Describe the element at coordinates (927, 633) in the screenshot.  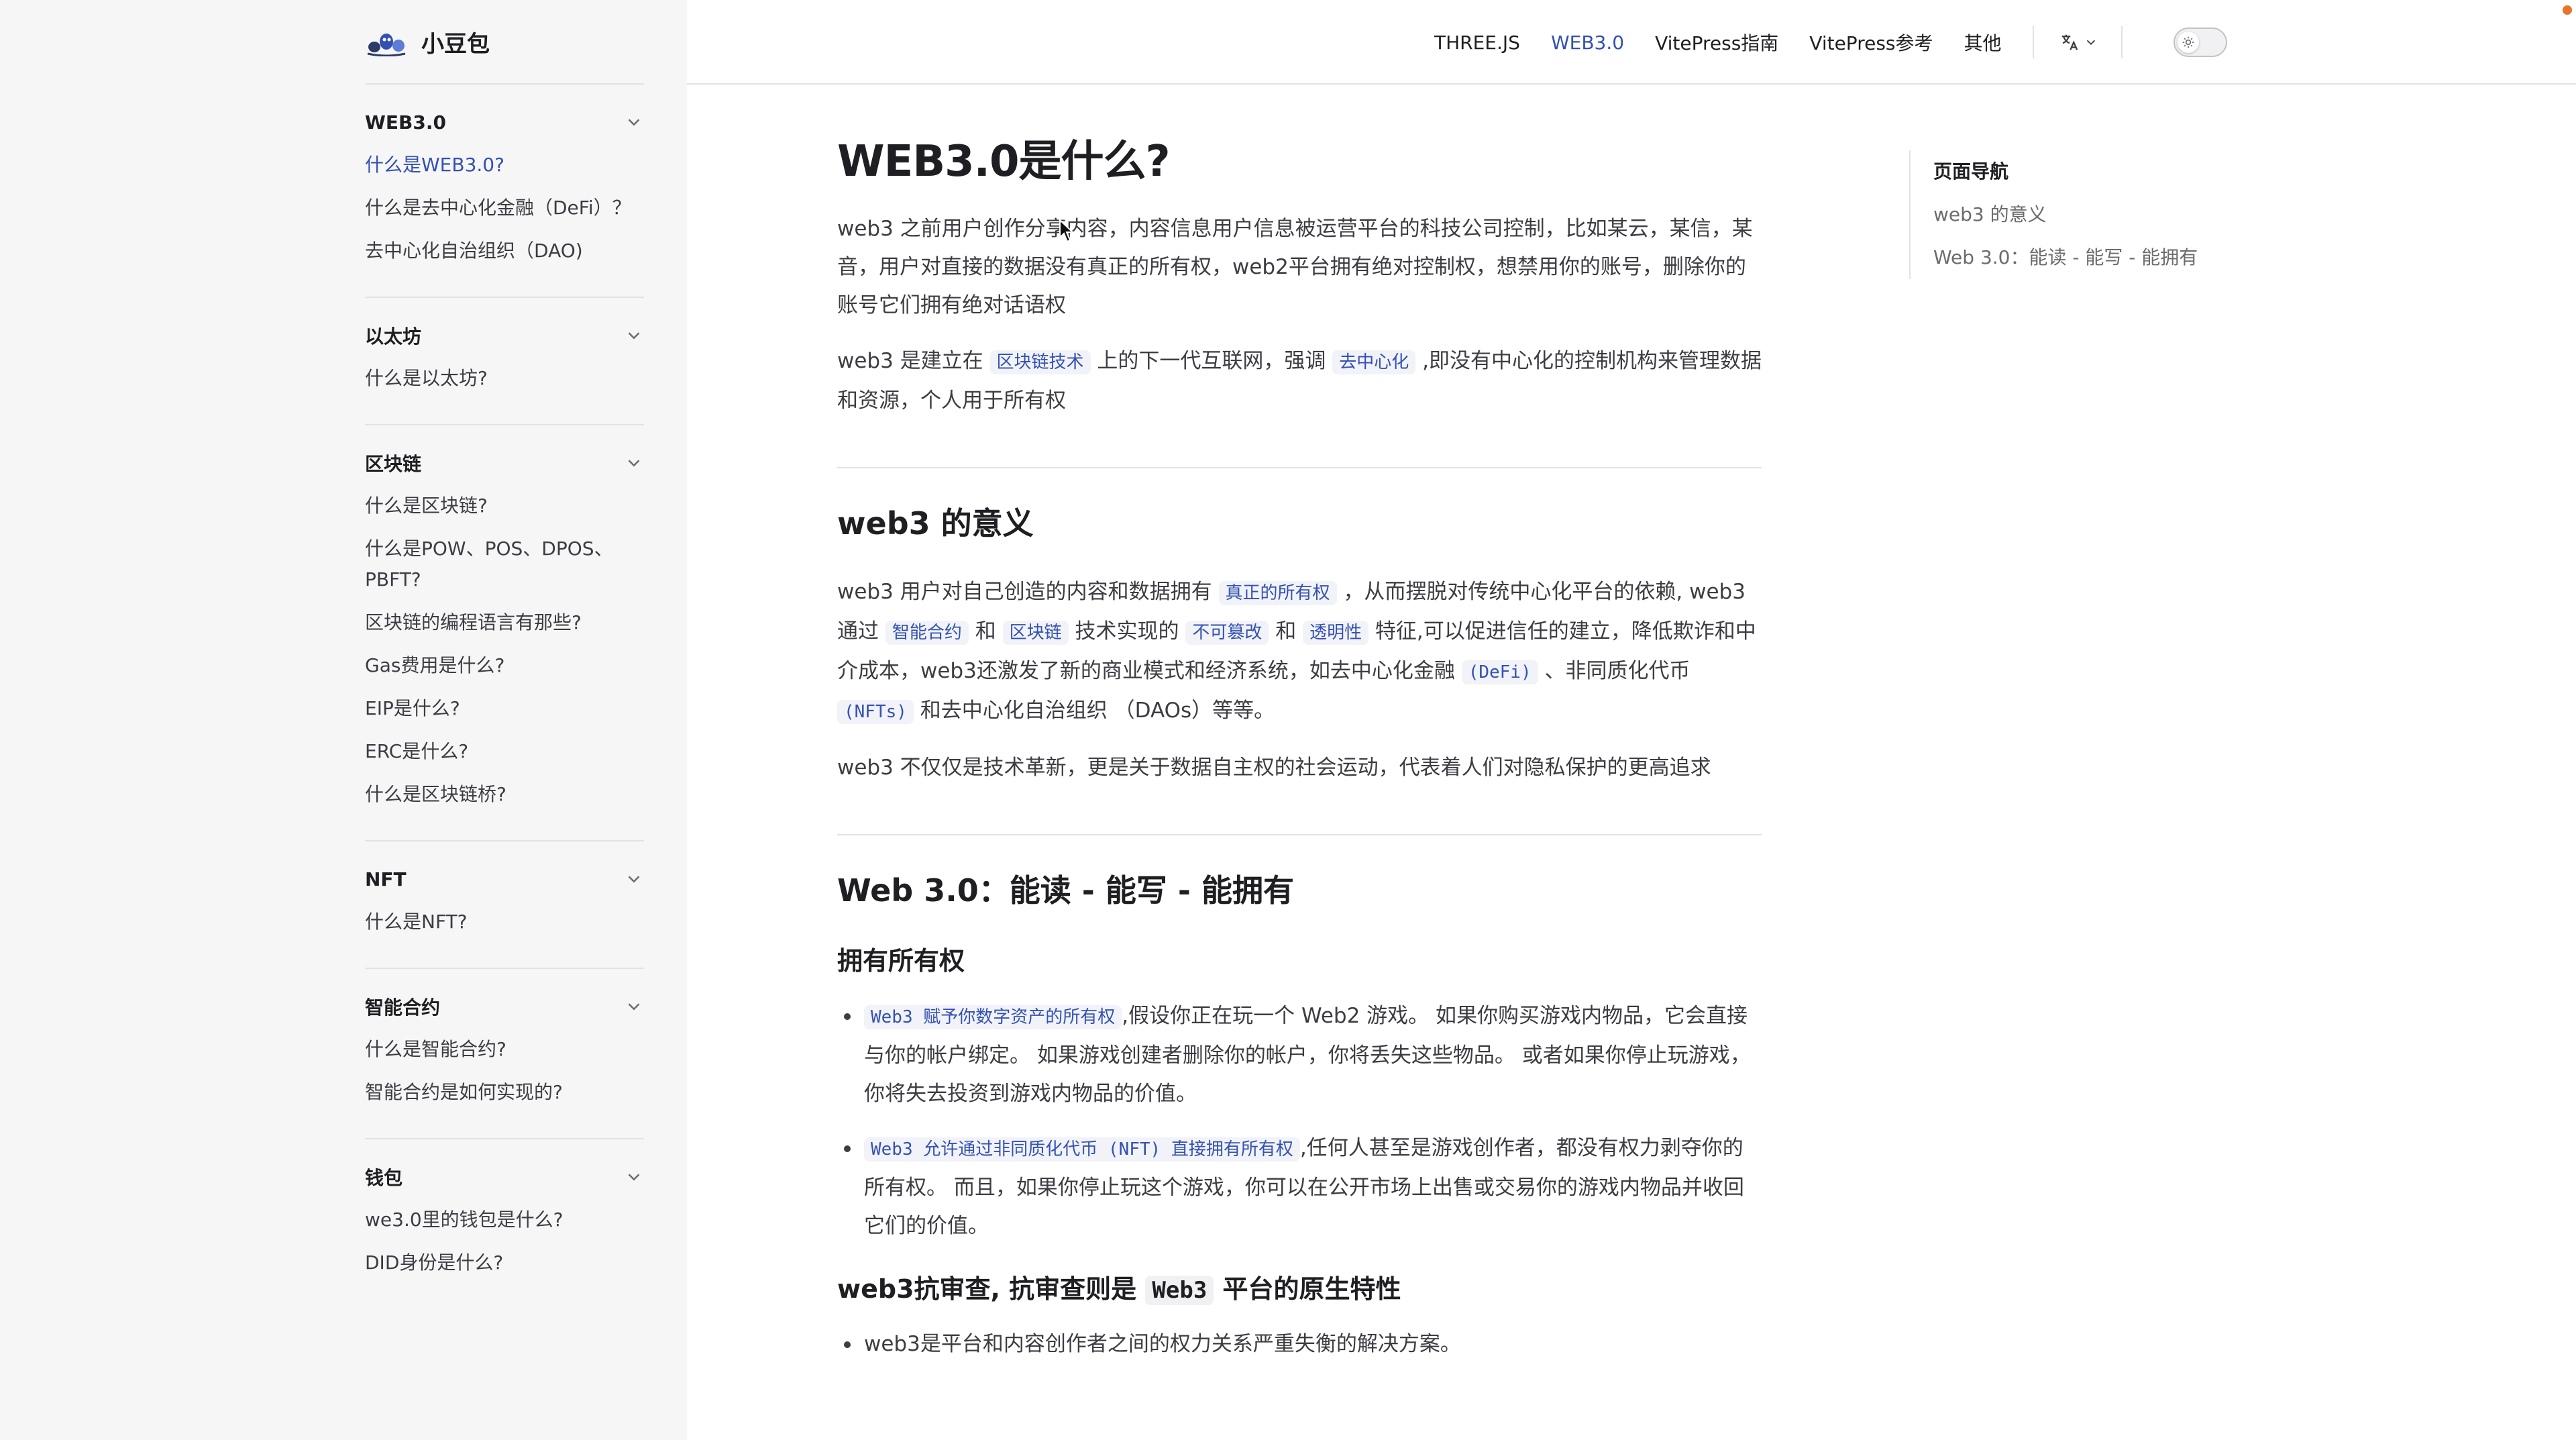
I see `inline-code: 智能合约` at that location.